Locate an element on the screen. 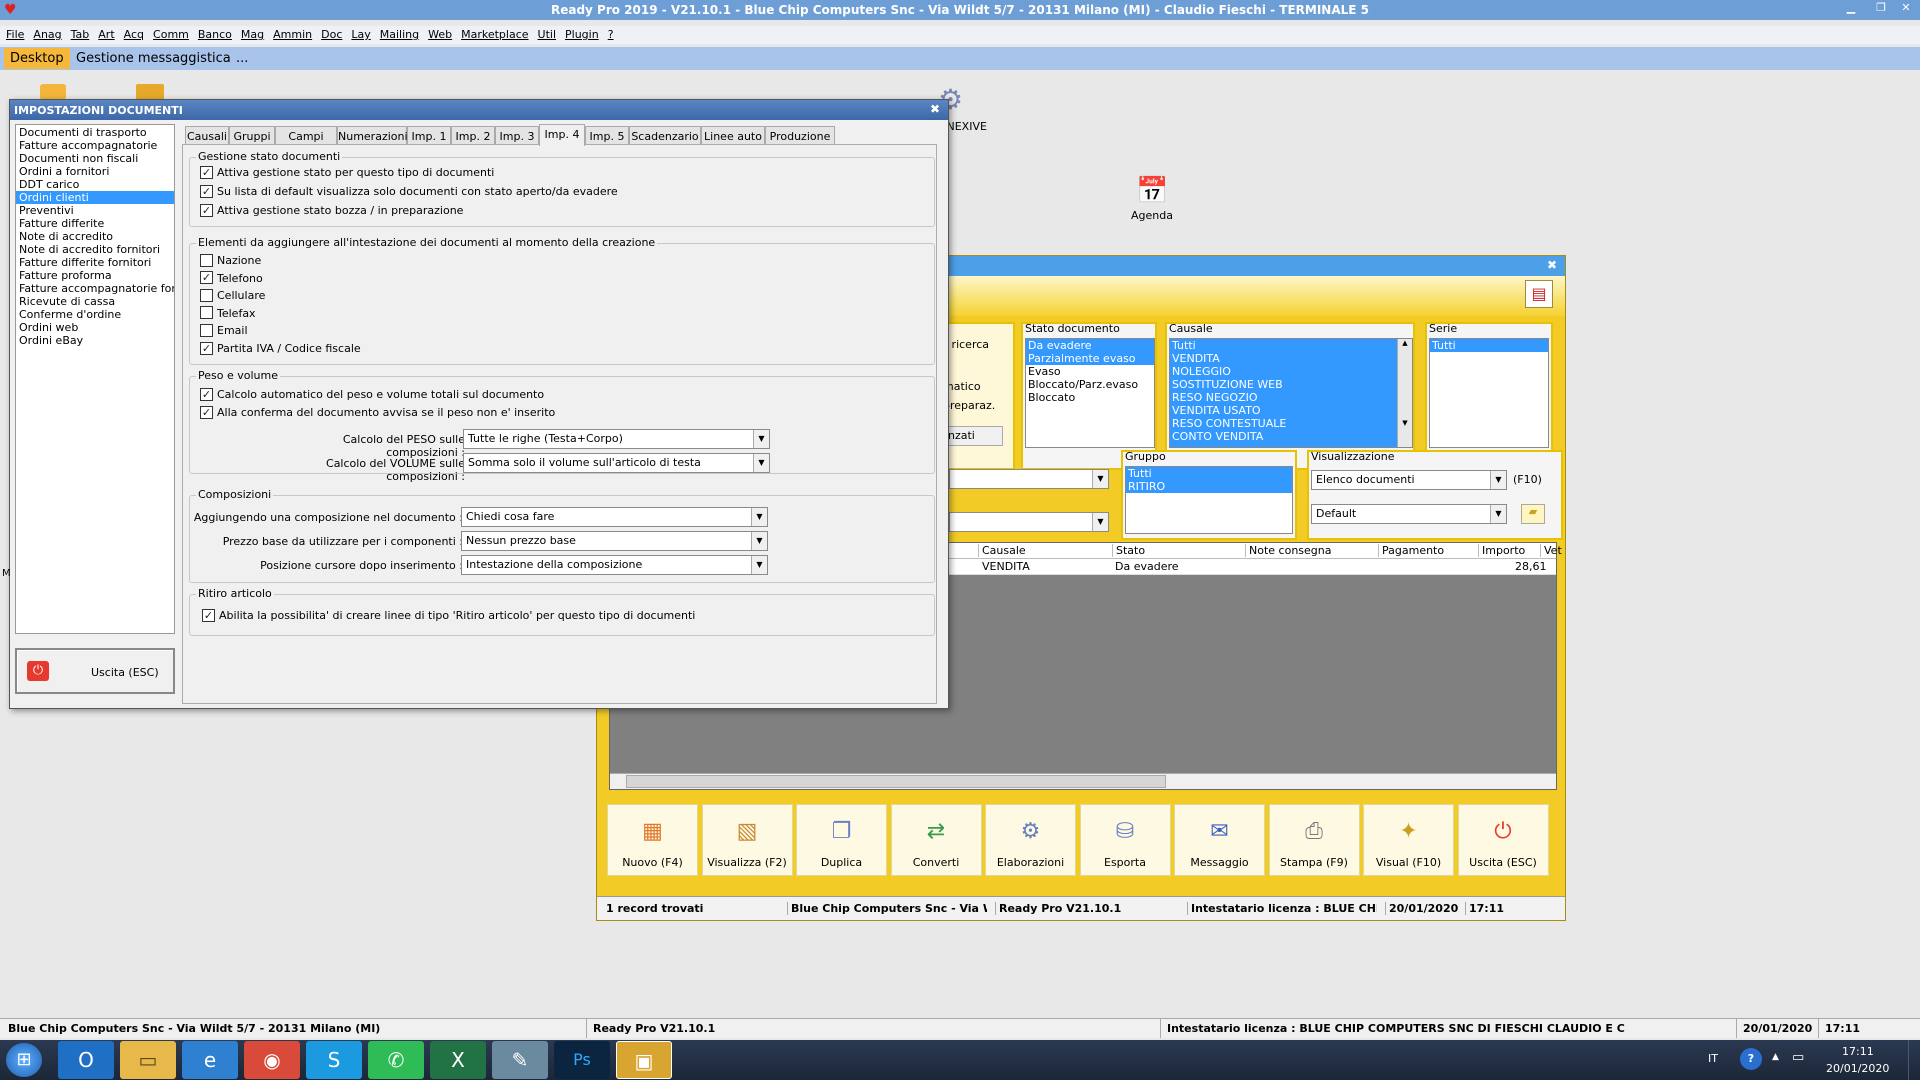 The height and width of the screenshot is (1080, 1920). doctype-item: Ordini eBay is located at coordinates (95, 340).